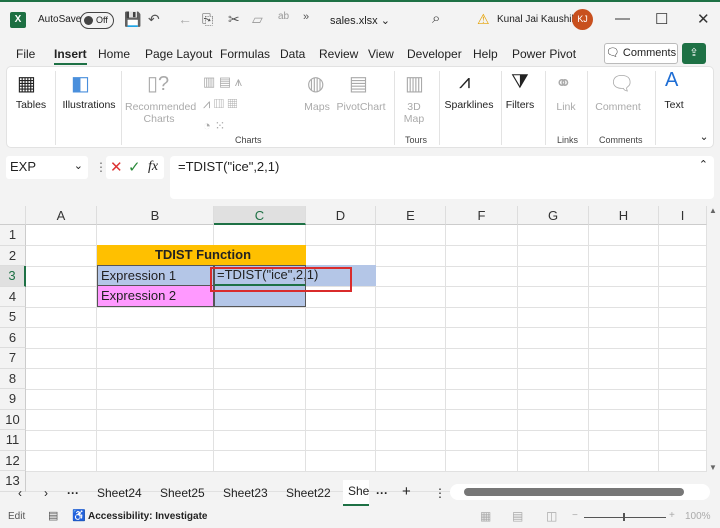 The image size is (720, 528). What do you see at coordinates (13, 460) in the screenshot?
I see `row-header-12: 12` at bounding box center [13, 460].